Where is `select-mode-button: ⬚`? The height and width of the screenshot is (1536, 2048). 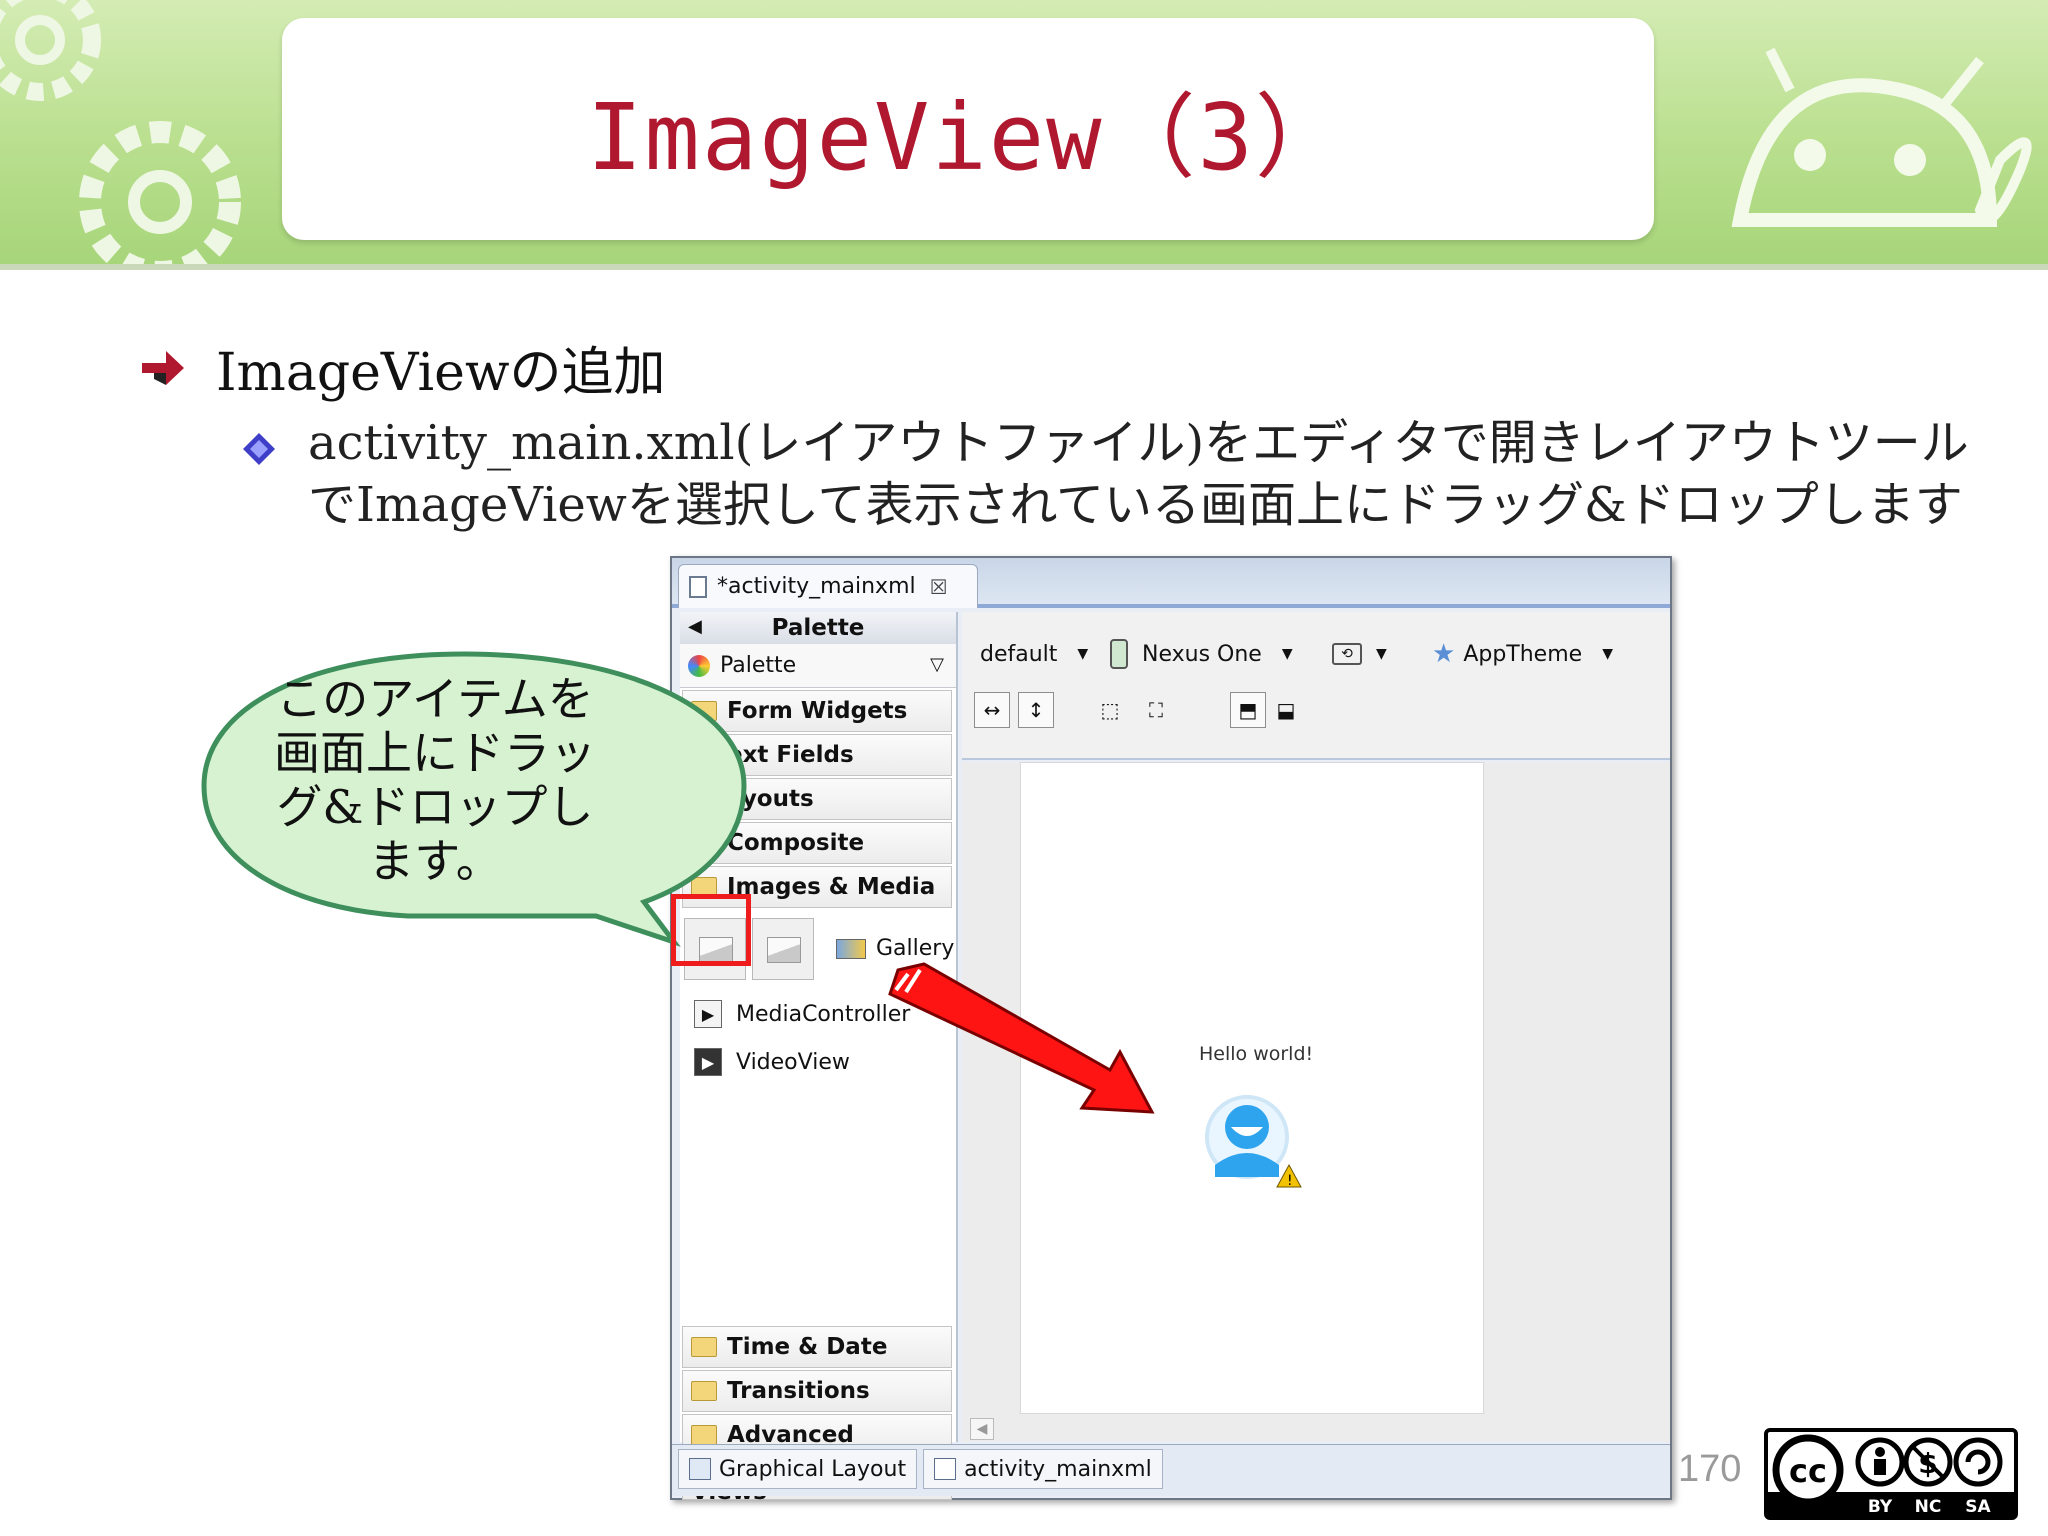 select-mode-button: ⬚ is located at coordinates (1110, 710).